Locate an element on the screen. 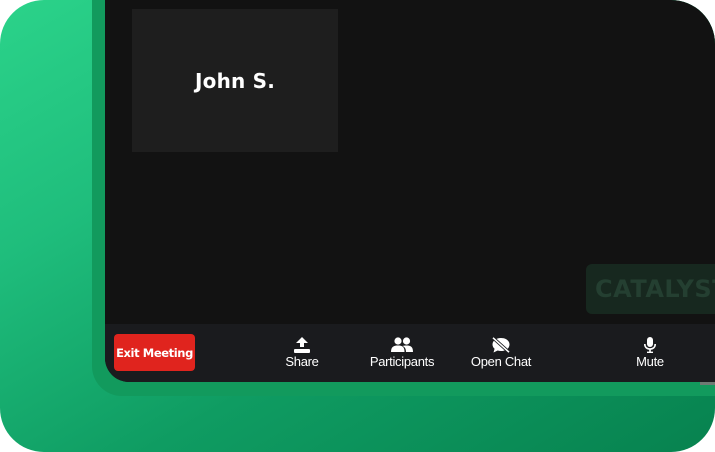 The height and width of the screenshot is (452, 715). open-chat-button: Open Chat is located at coordinates (501, 353).